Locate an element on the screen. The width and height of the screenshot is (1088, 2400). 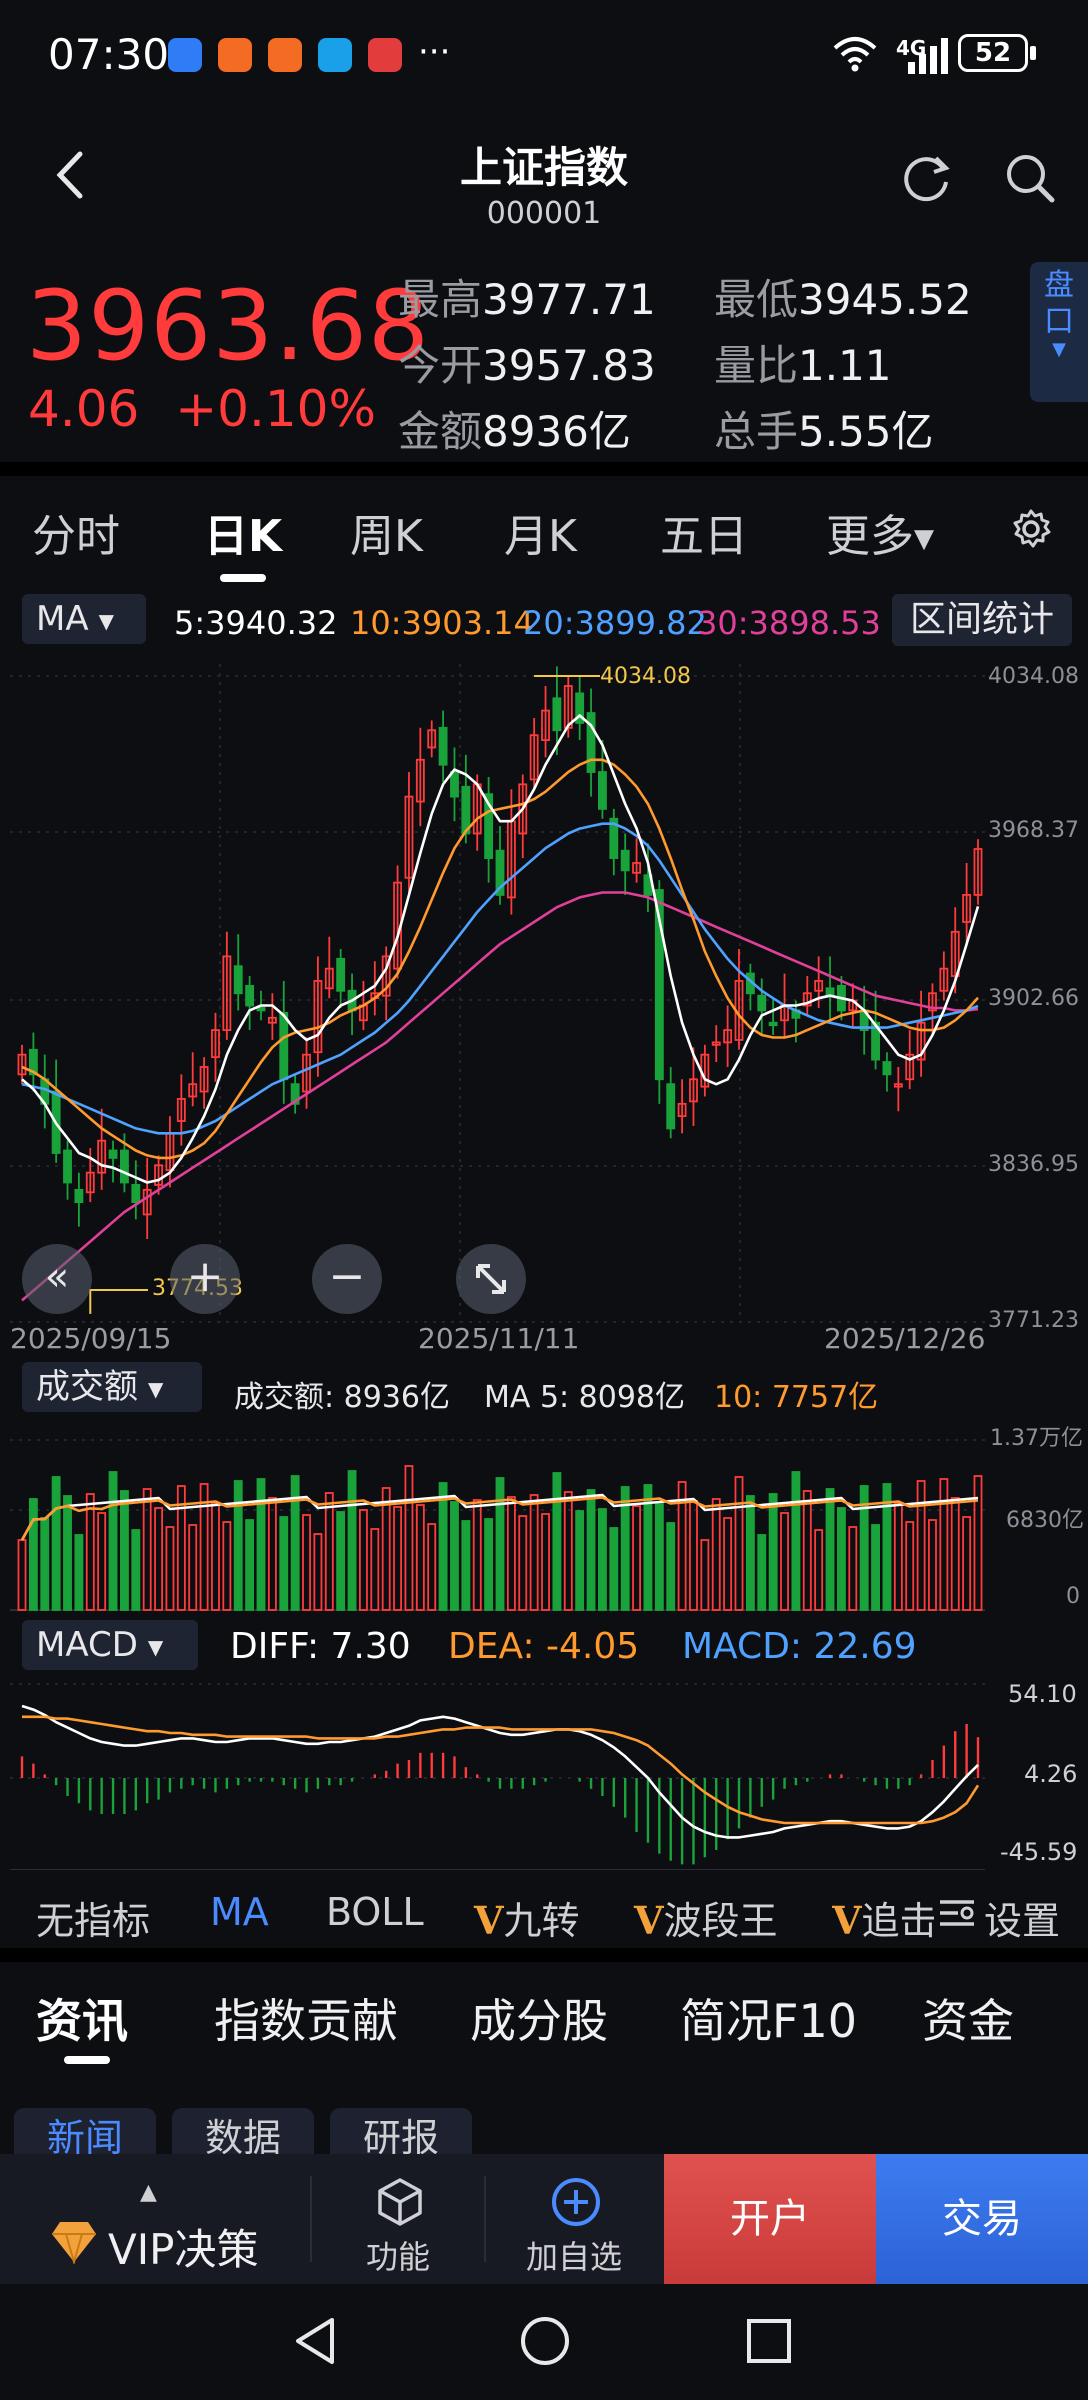
tab-monthly-k: 月K is located at coordinates (540, 532).